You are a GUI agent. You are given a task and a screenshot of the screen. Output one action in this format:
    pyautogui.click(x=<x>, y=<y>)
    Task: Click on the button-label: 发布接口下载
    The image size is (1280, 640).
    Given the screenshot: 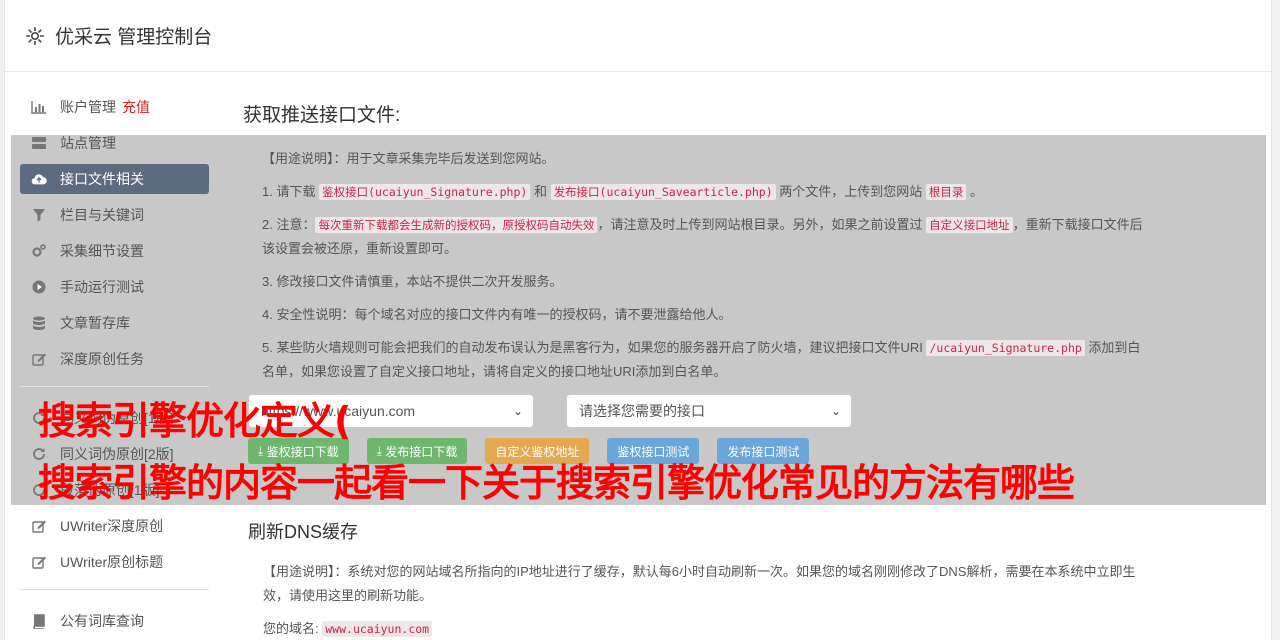 What is the action you would take?
    pyautogui.click(x=421, y=451)
    